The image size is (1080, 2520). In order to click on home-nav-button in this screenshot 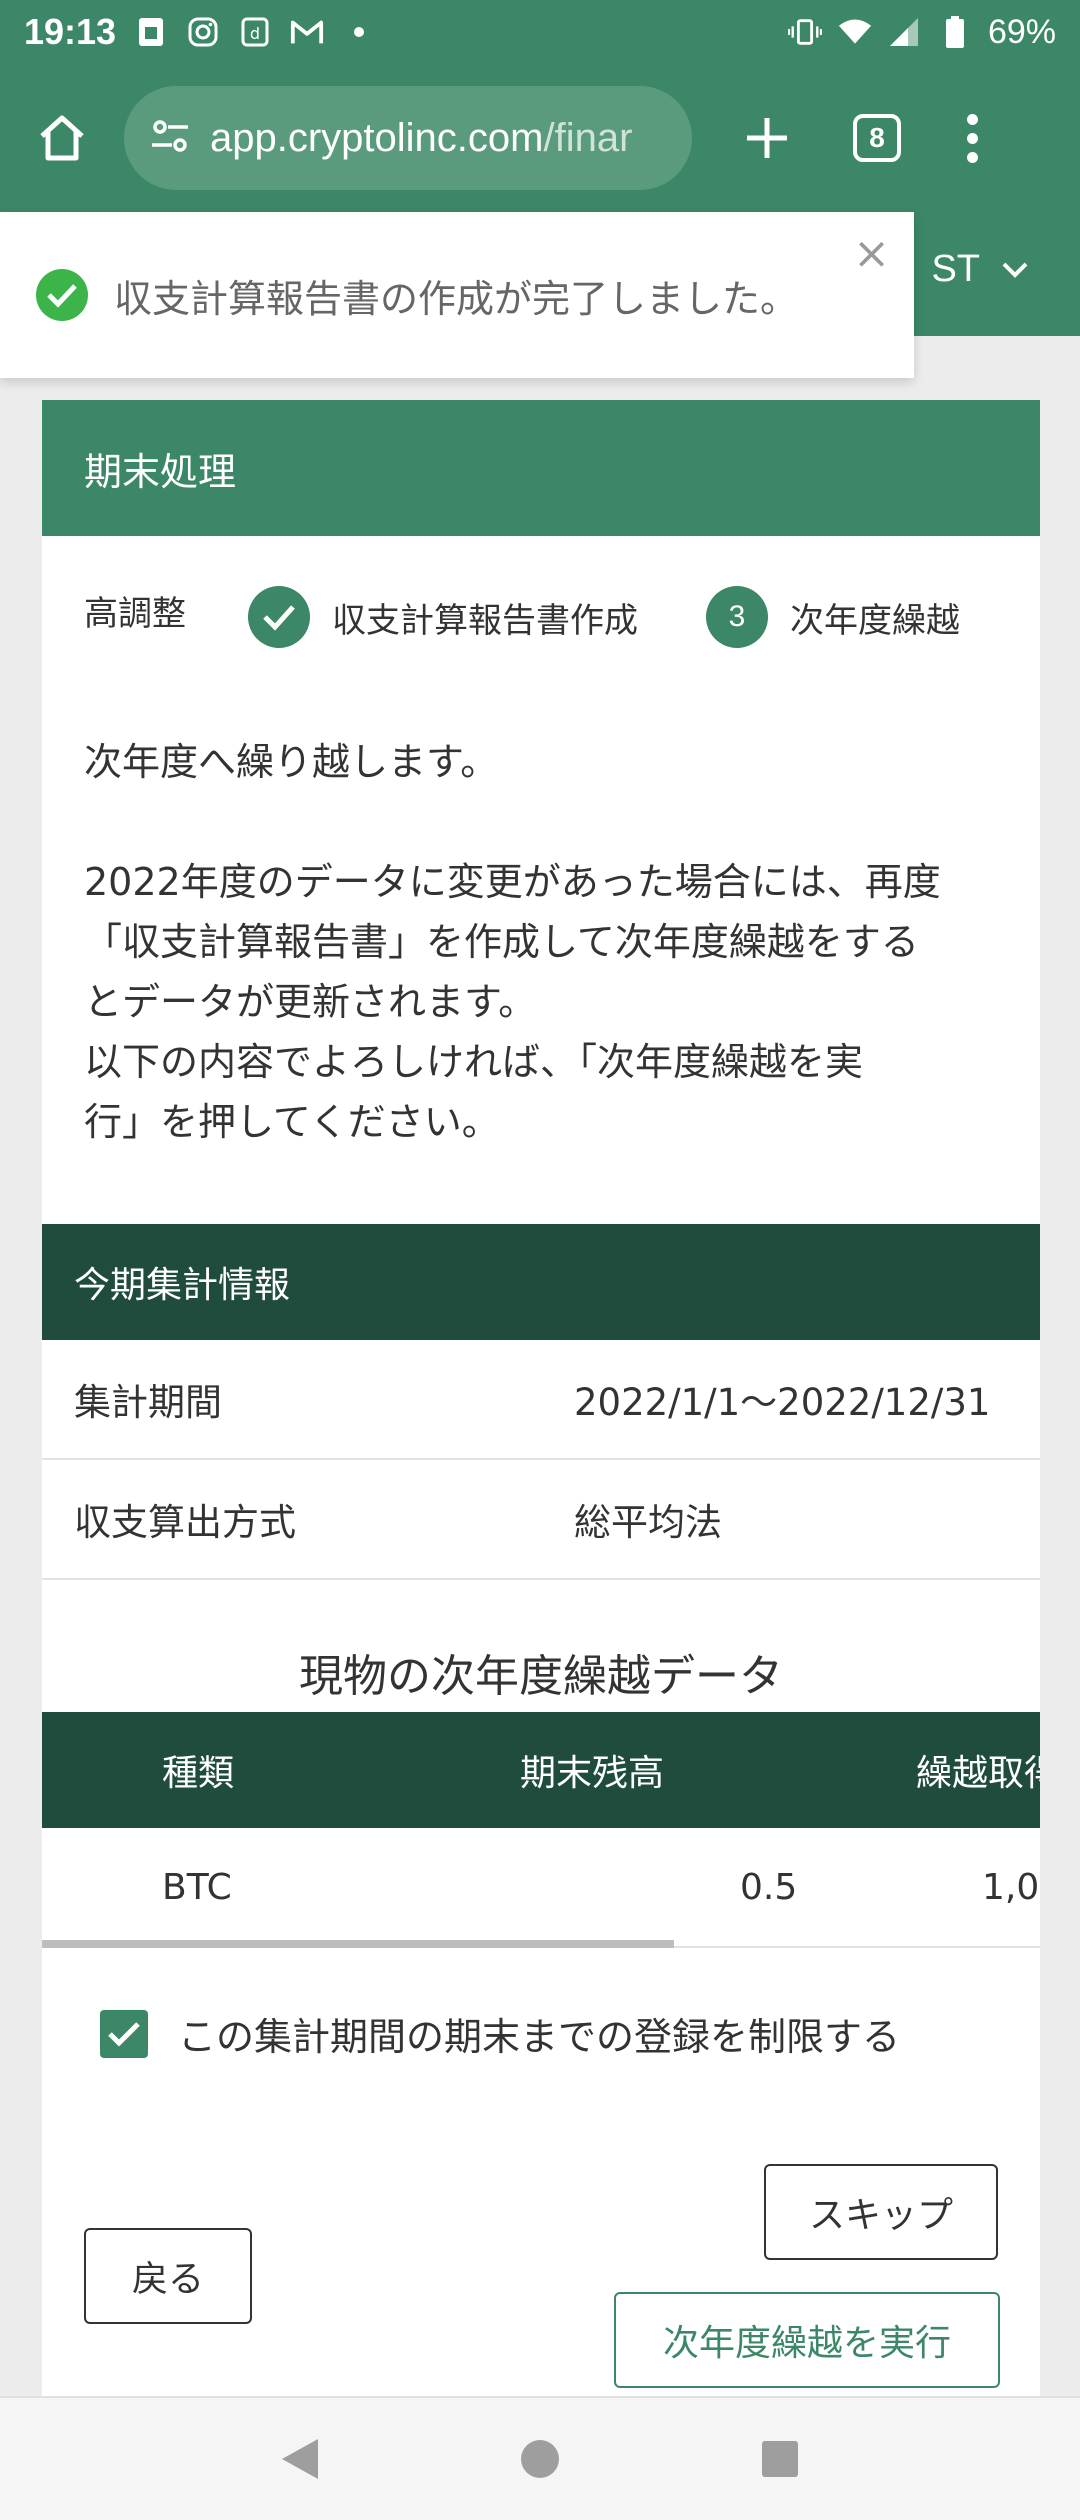, I will do `click(540, 2459)`.